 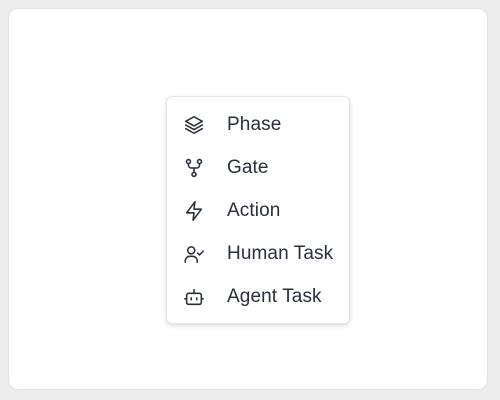 I want to click on menu-item-agent-task: Agent Task, so click(x=258, y=296).